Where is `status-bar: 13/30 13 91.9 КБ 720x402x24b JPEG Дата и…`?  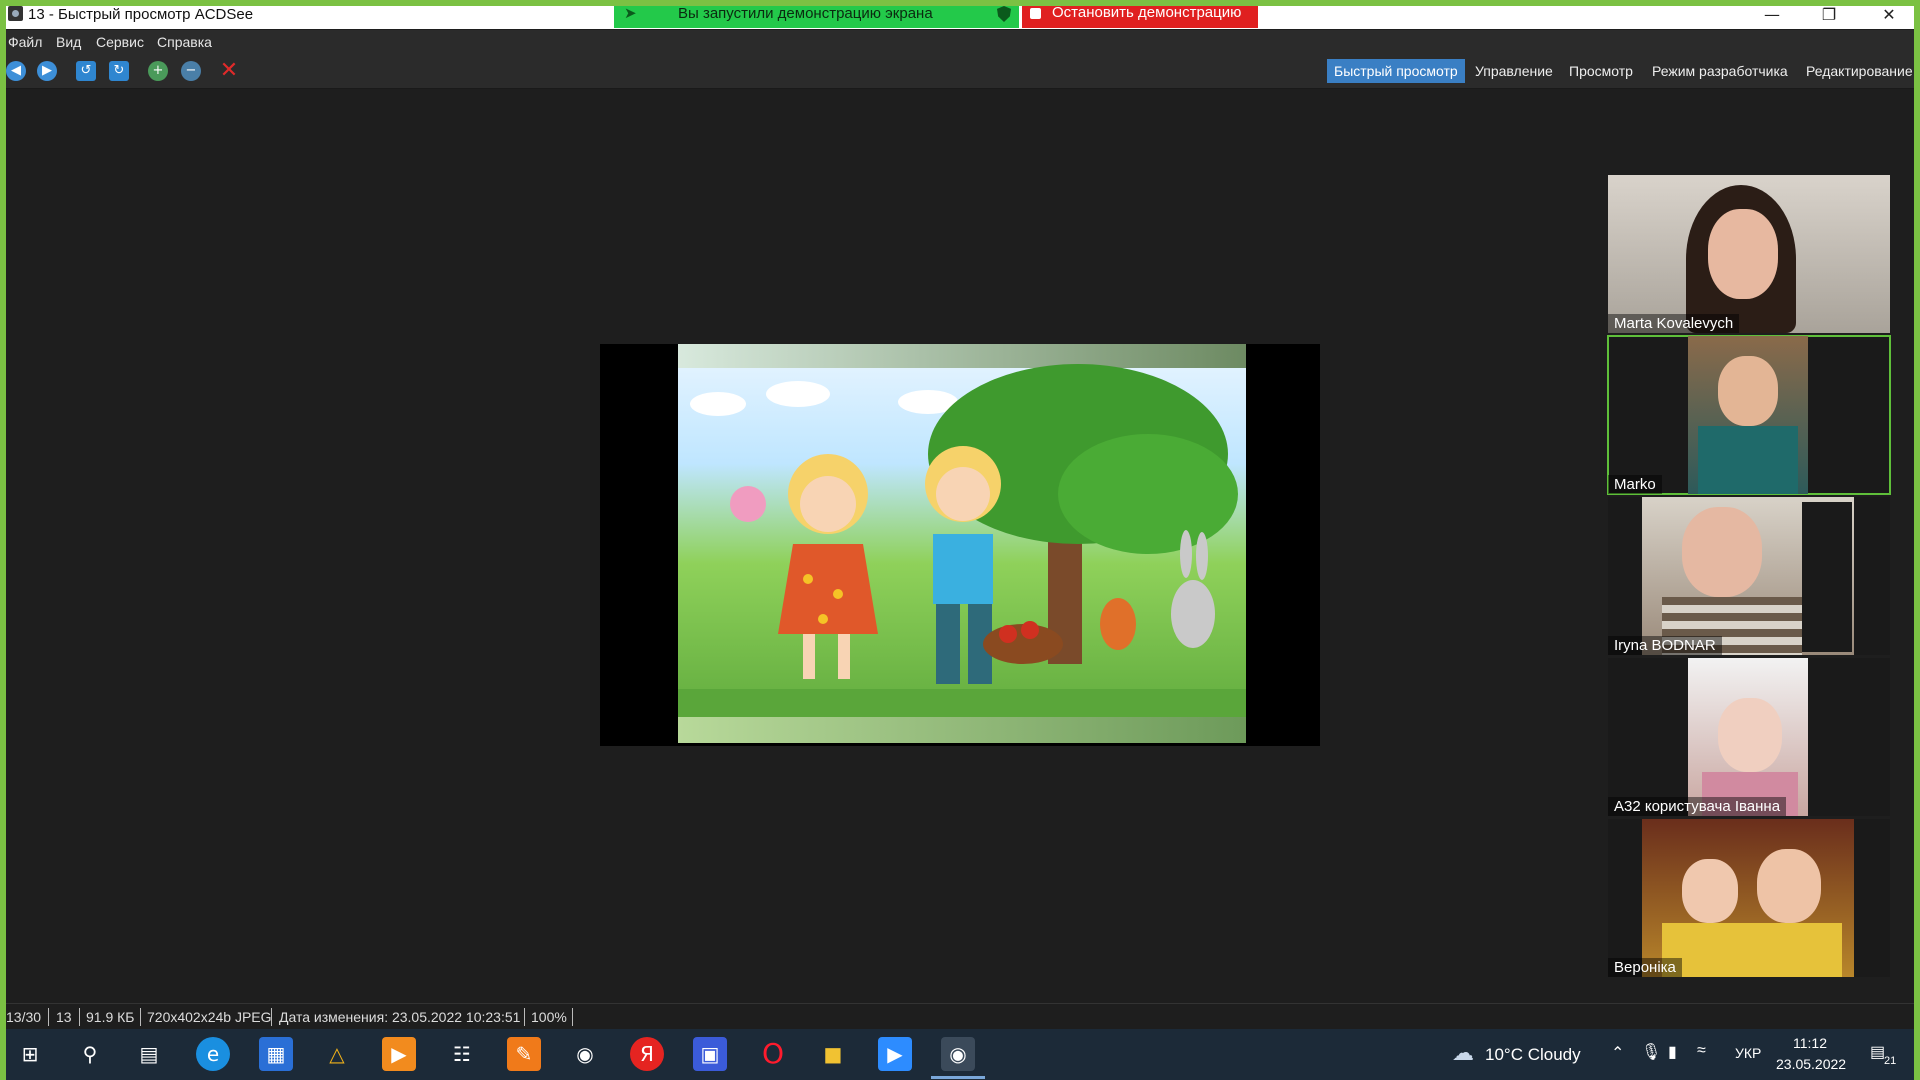
status-bar: 13/30 13 91.9 КБ 720x402x24b JPEG Дата и… is located at coordinates (960, 1016).